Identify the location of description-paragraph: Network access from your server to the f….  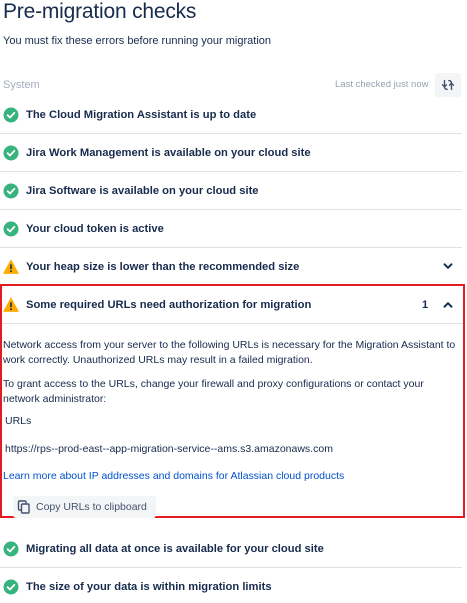
(229, 352).